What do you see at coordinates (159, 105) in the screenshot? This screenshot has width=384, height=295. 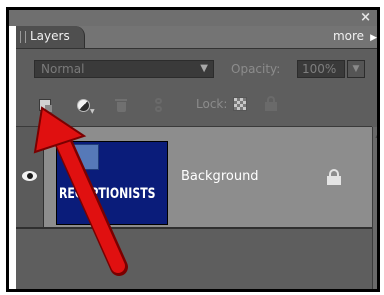 I see `link-layers-button` at bounding box center [159, 105].